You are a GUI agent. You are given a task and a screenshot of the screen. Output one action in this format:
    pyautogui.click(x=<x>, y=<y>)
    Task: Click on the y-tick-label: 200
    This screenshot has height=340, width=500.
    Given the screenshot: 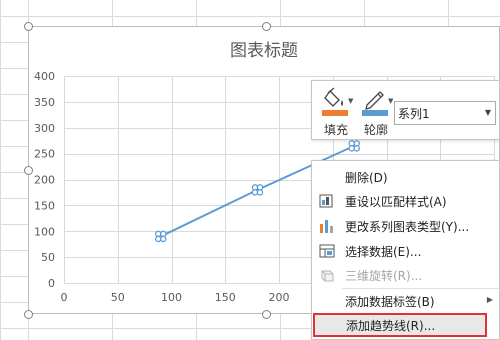 What is the action you would take?
    pyautogui.click(x=44, y=180)
    